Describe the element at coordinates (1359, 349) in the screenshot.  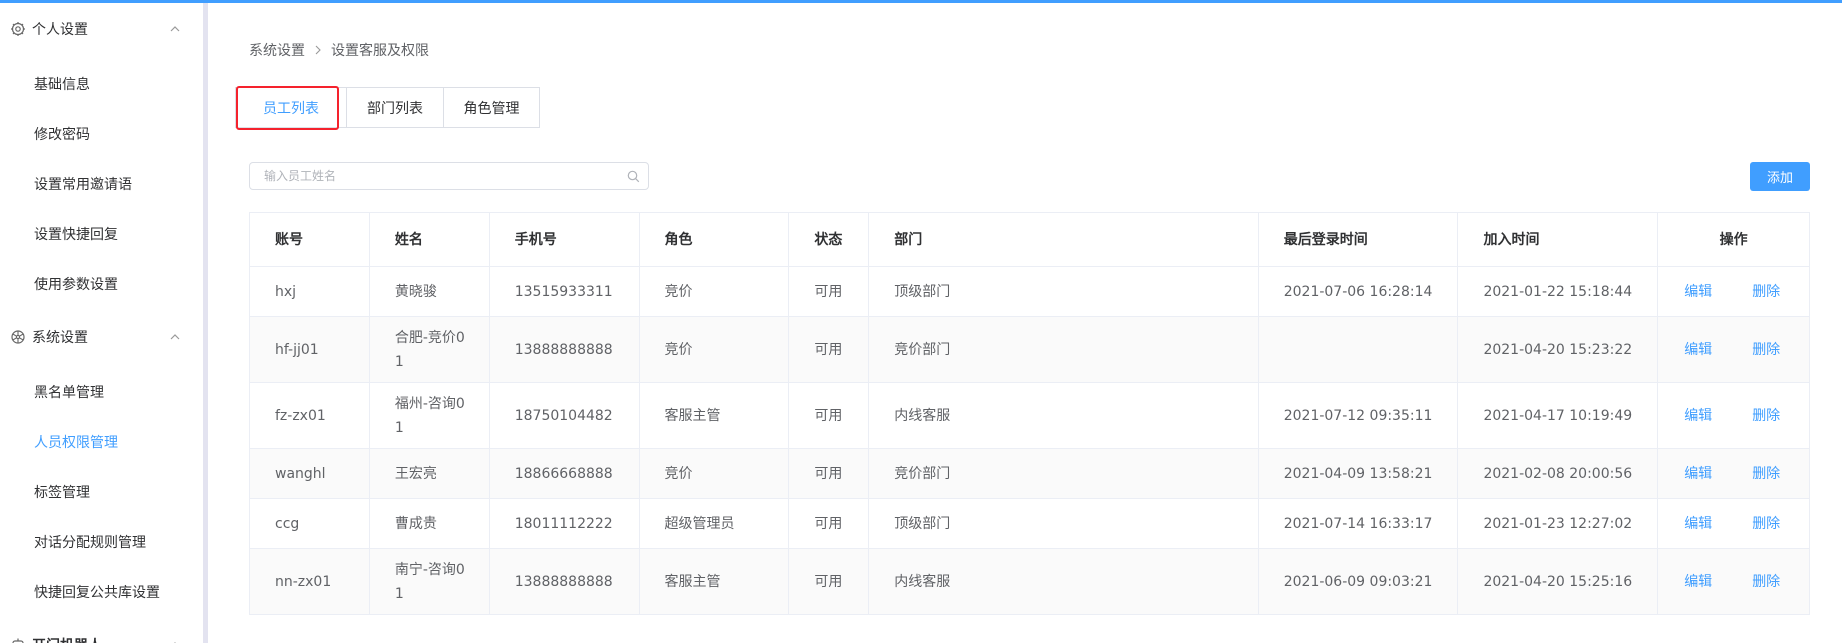
I see `table-cell` at that location.